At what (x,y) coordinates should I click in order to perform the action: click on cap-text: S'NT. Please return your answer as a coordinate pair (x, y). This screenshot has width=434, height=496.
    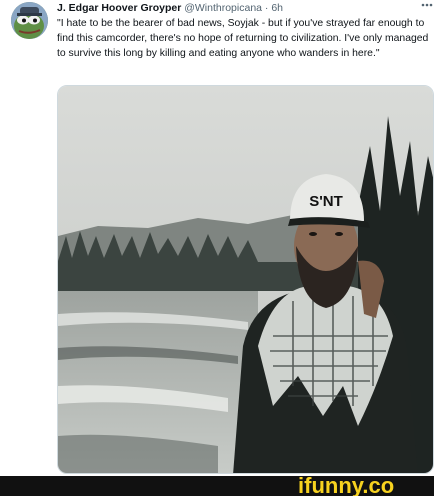
    Looking at the image, I should click on (326, 201).